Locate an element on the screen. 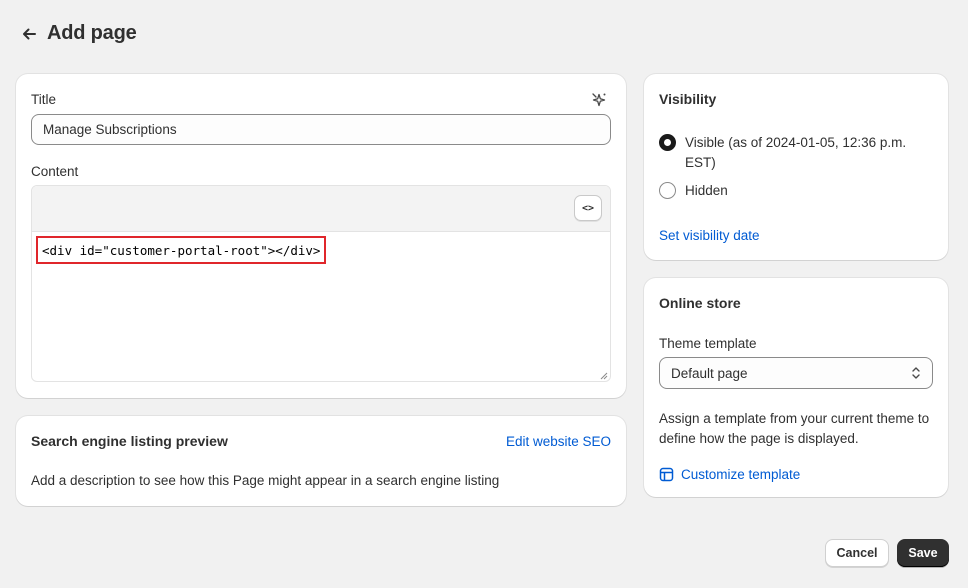  theme-template-label: Theme template is located at coordinates (708, 343).